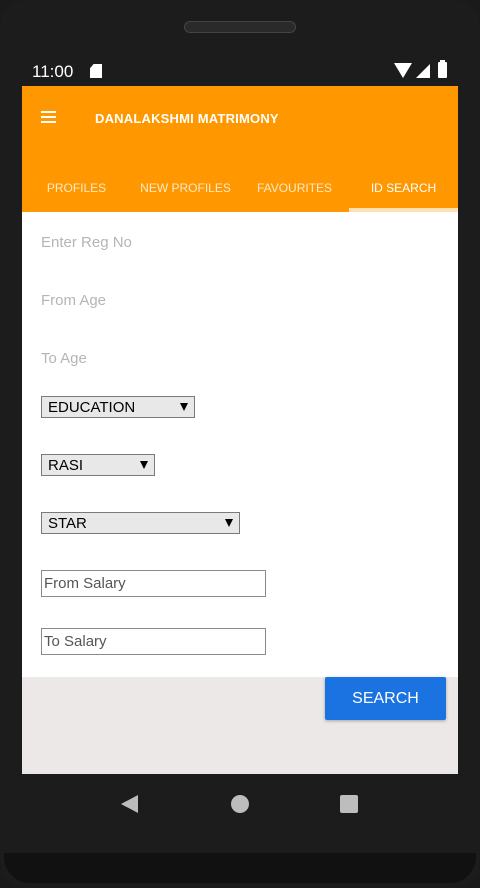 This screenshot has width=480, height=888. What do you see at coordinates (240, 71) in the screenshot?
I see `status-bar: 11:00` at bounding box center [240, 71].